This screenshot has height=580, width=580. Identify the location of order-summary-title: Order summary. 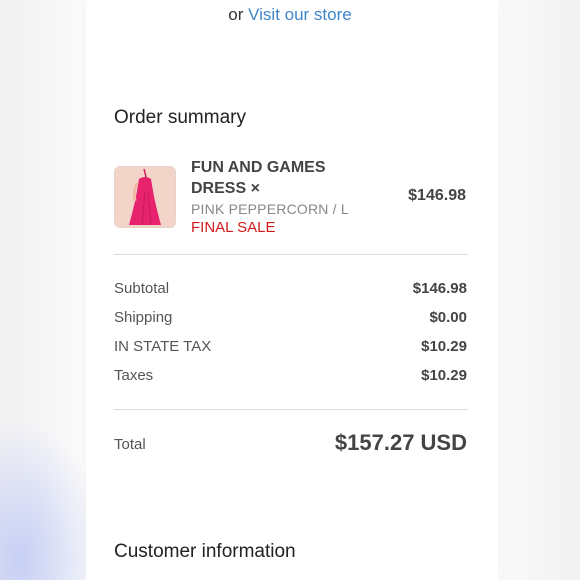
(180, 117).